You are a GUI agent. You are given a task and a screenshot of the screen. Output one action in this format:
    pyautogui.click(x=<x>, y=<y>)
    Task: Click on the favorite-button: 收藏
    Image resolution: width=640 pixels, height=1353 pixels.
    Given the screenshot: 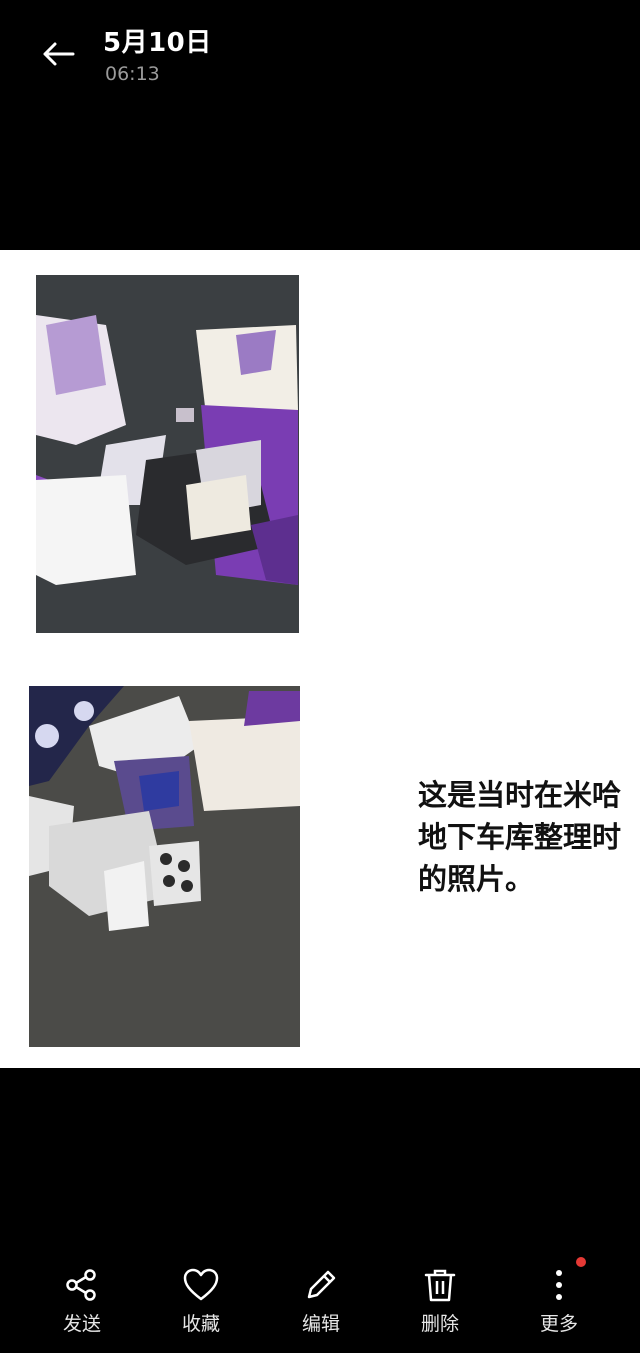 What is the action you would take?
    pyautogui.click(x=201, y=1295)
    